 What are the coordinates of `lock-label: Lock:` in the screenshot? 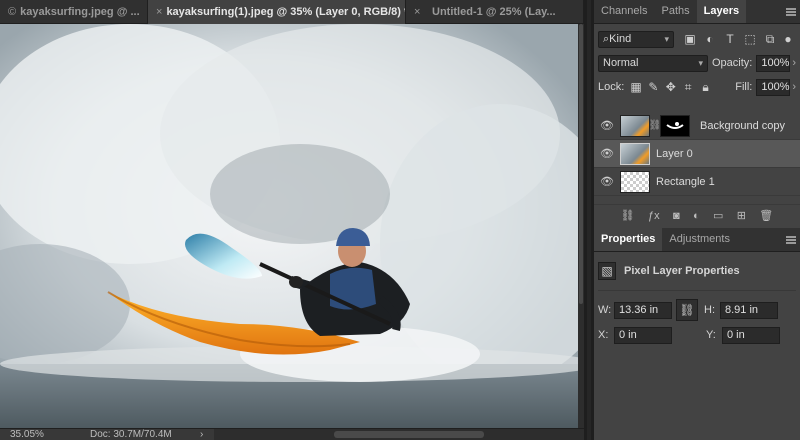 It's located at (611, 87).